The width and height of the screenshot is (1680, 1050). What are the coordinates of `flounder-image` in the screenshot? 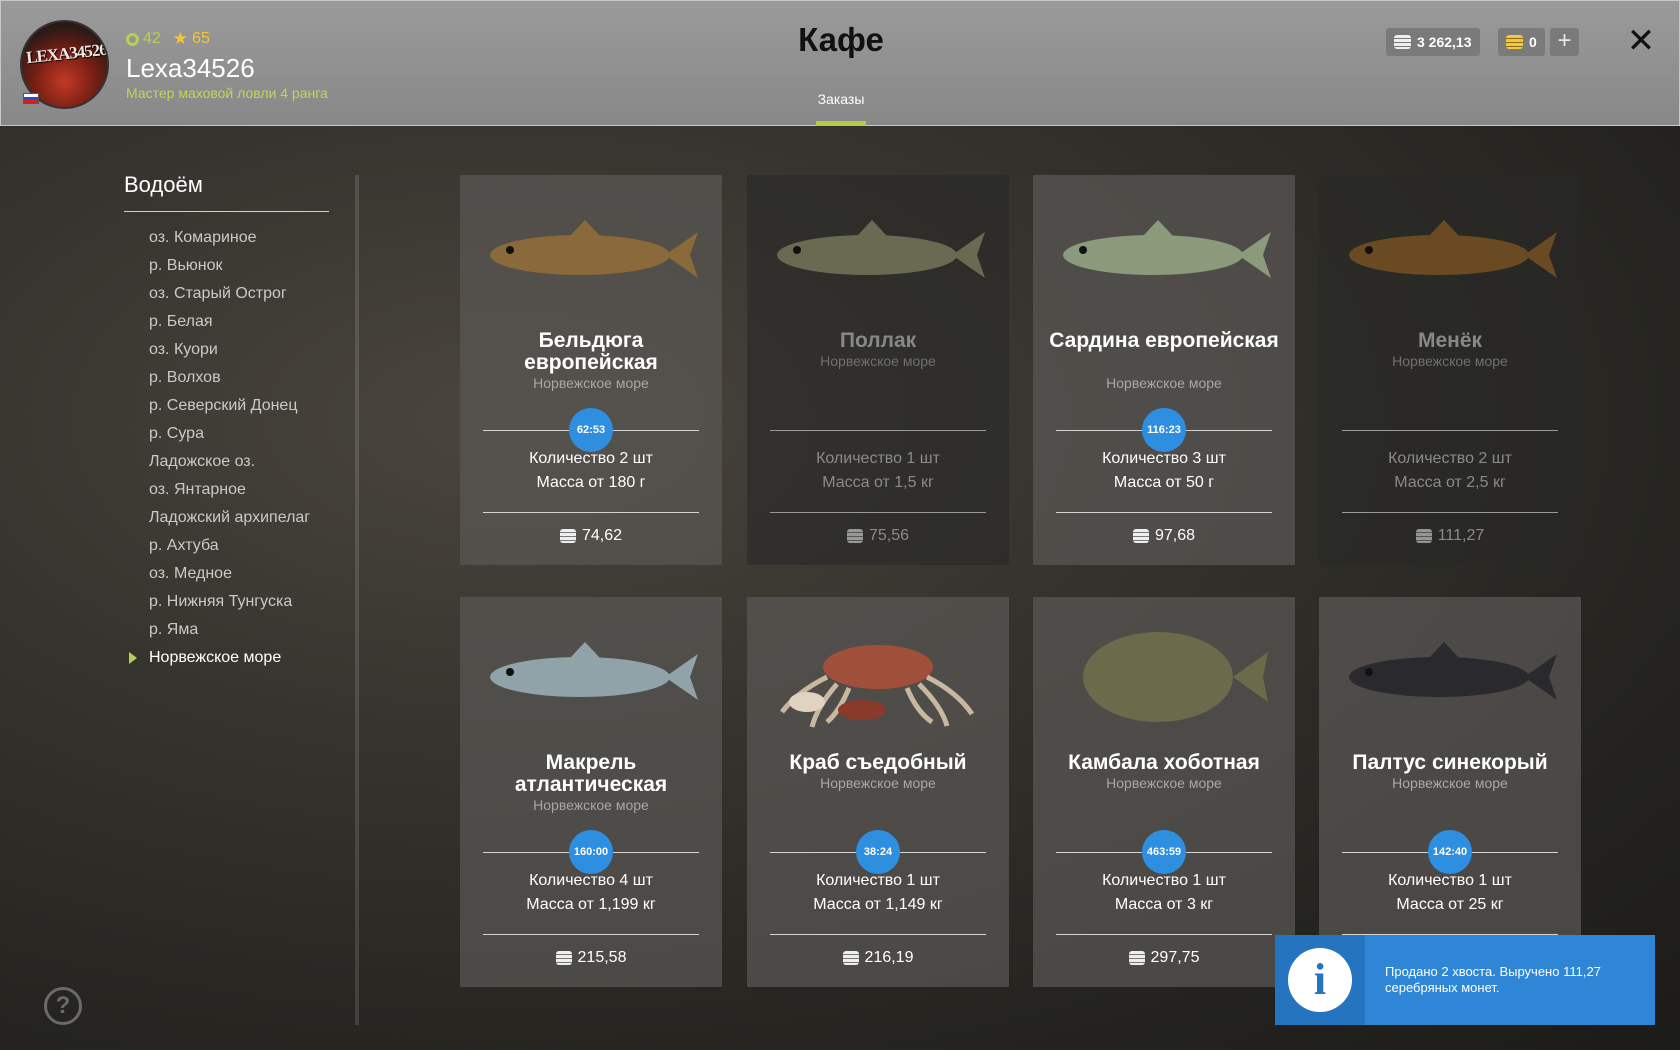 It's located at (1164, 677).